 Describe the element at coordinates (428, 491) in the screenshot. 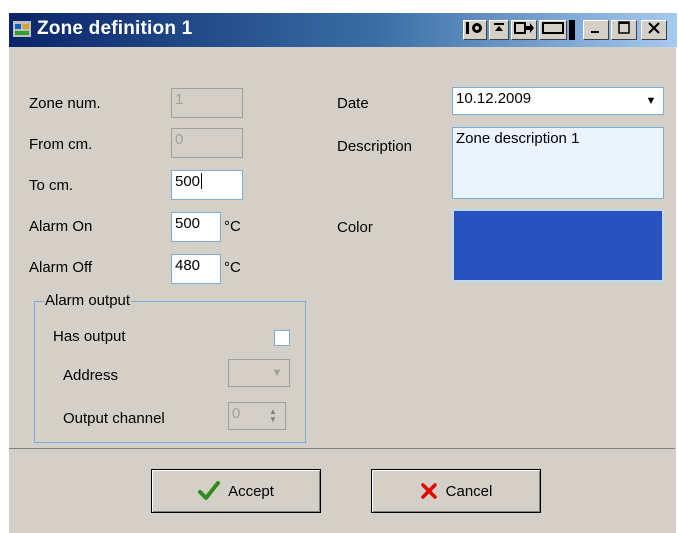

I see `x-icon` at that location.